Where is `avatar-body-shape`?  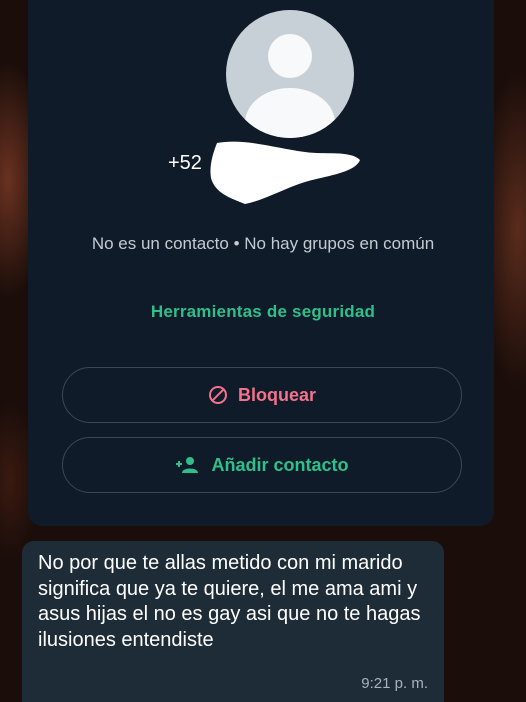
avatar-body-shape is located at coordinates (290, 113).